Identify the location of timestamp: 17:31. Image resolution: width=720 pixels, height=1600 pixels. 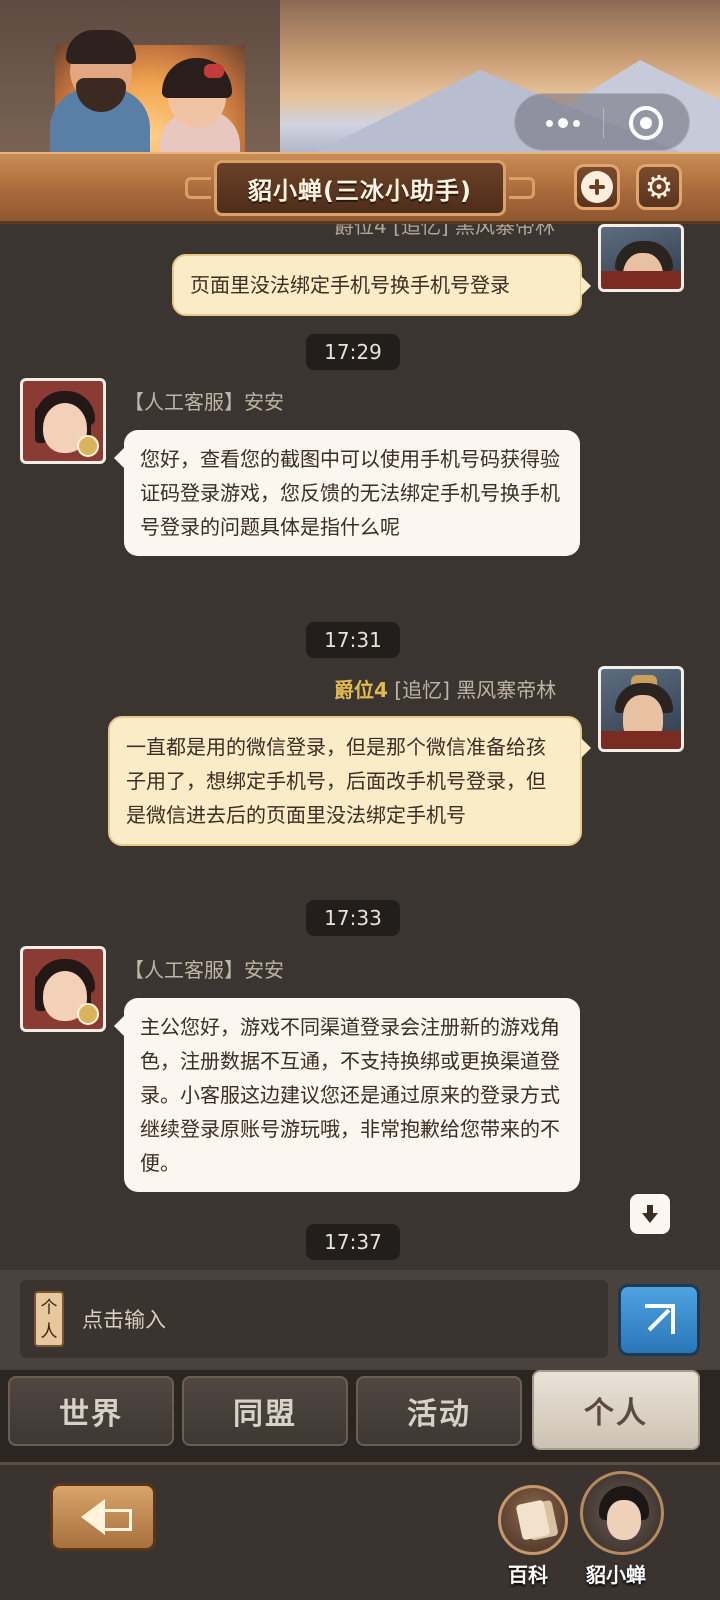
(353, 640).